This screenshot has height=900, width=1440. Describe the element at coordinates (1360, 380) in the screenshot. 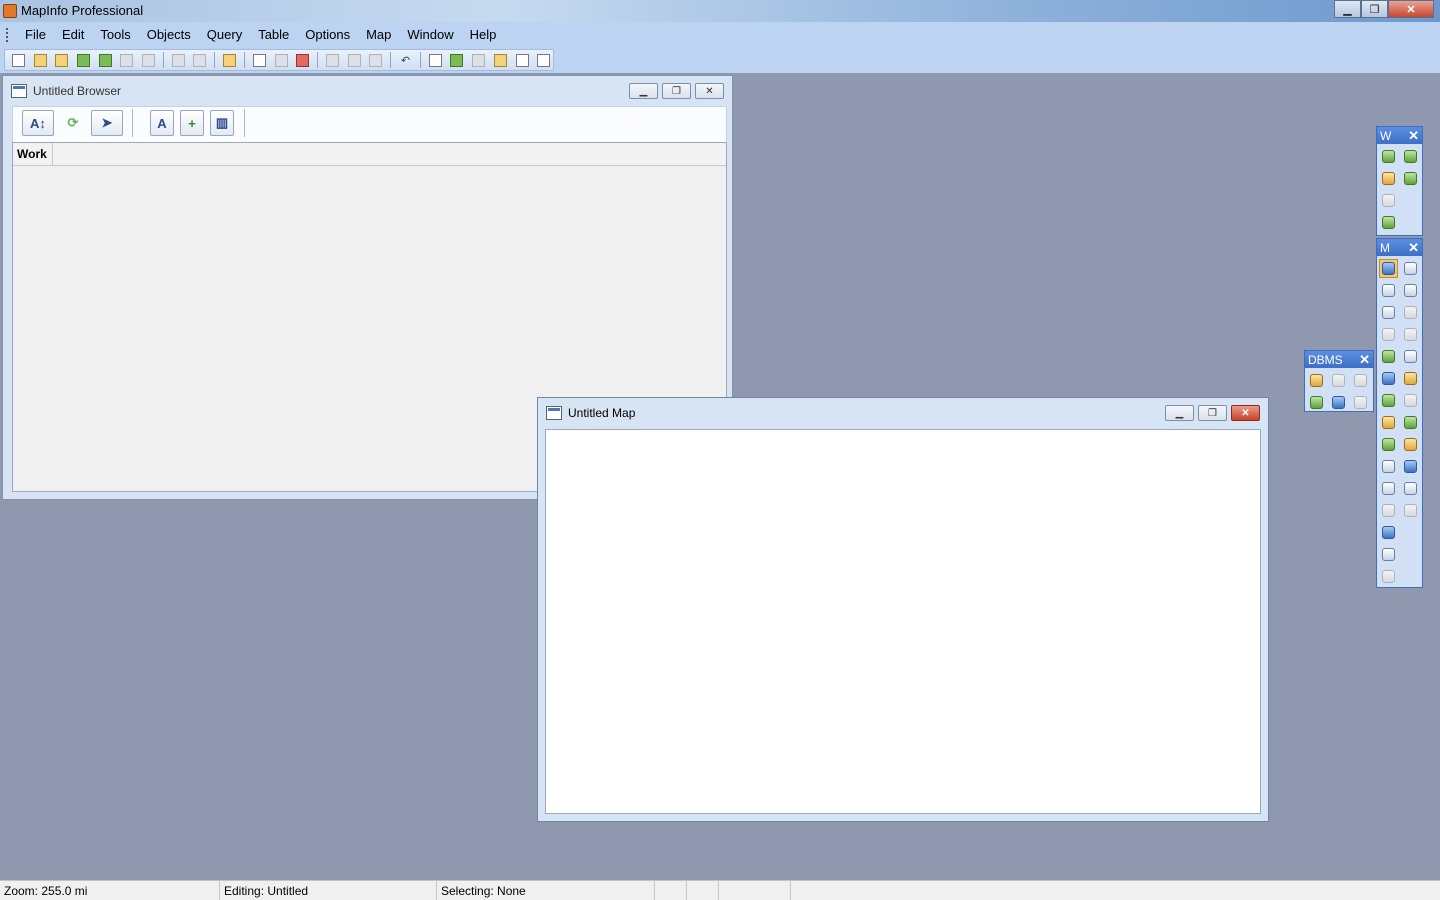

I see `unlink-dbms-icon` at that location.